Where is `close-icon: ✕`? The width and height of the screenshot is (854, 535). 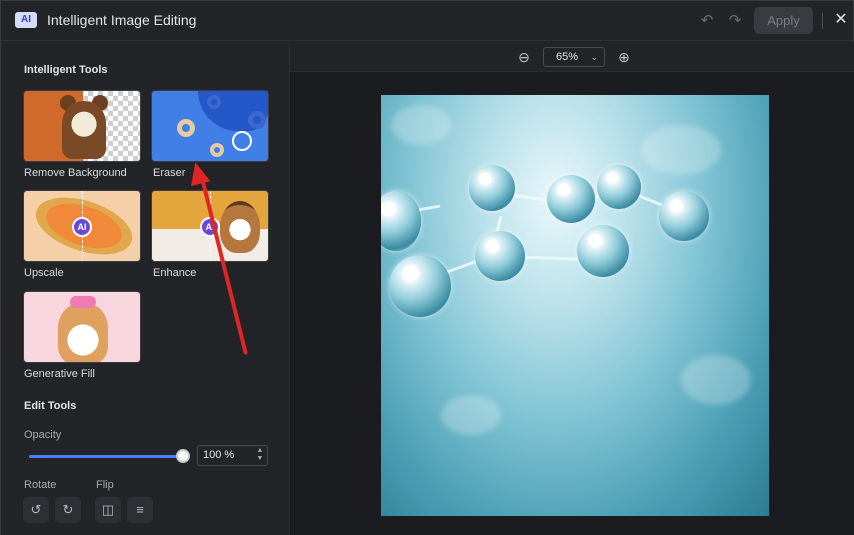 close-icon: ✕ is located at coordinates (841, 20).